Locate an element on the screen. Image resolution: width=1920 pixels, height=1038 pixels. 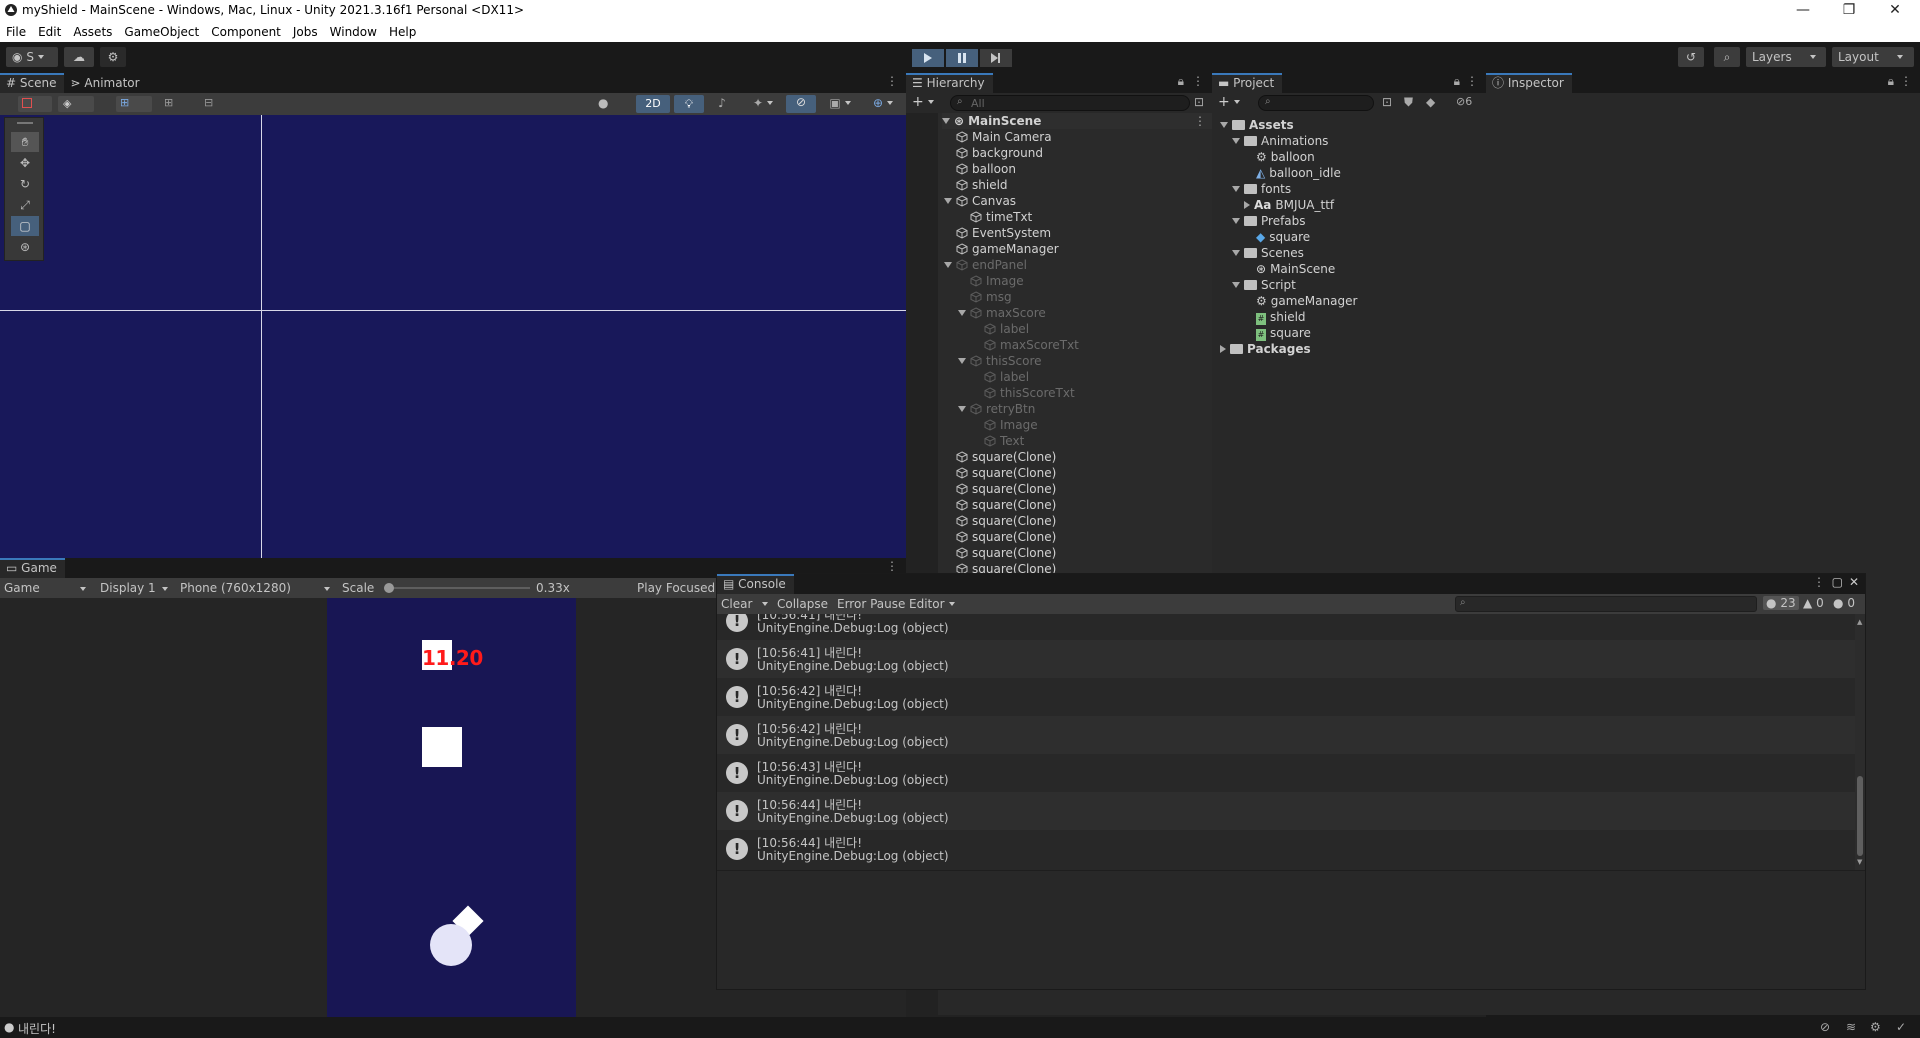
lock-icon: 🔒︎ is located at coordinates (1181, 81).